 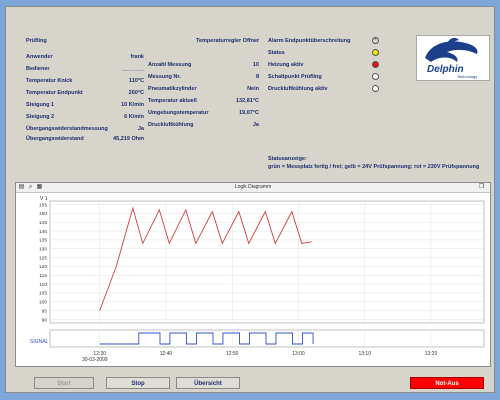 I want to click on middle-row-value: 19,07°C, so click(x=249, y=113).